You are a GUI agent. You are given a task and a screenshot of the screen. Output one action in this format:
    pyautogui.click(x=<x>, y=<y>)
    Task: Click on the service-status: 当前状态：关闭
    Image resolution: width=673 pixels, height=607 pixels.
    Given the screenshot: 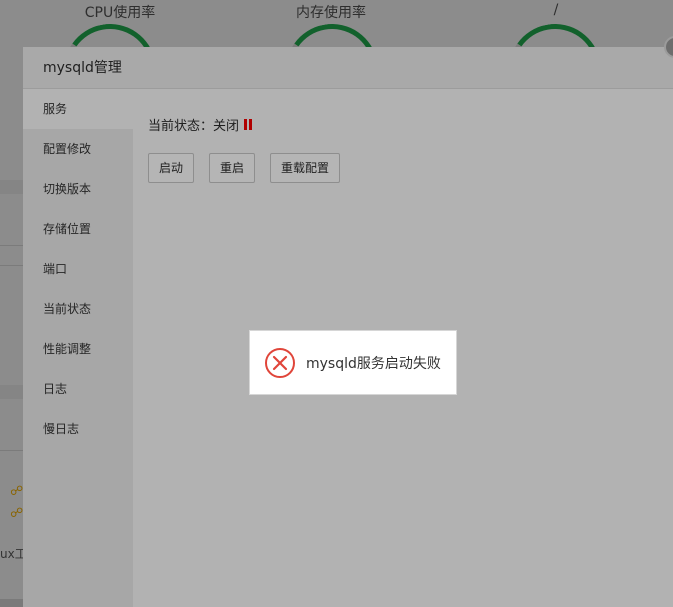 What is the action you would take?
    pyautogui.click(x=200, y=124)
    